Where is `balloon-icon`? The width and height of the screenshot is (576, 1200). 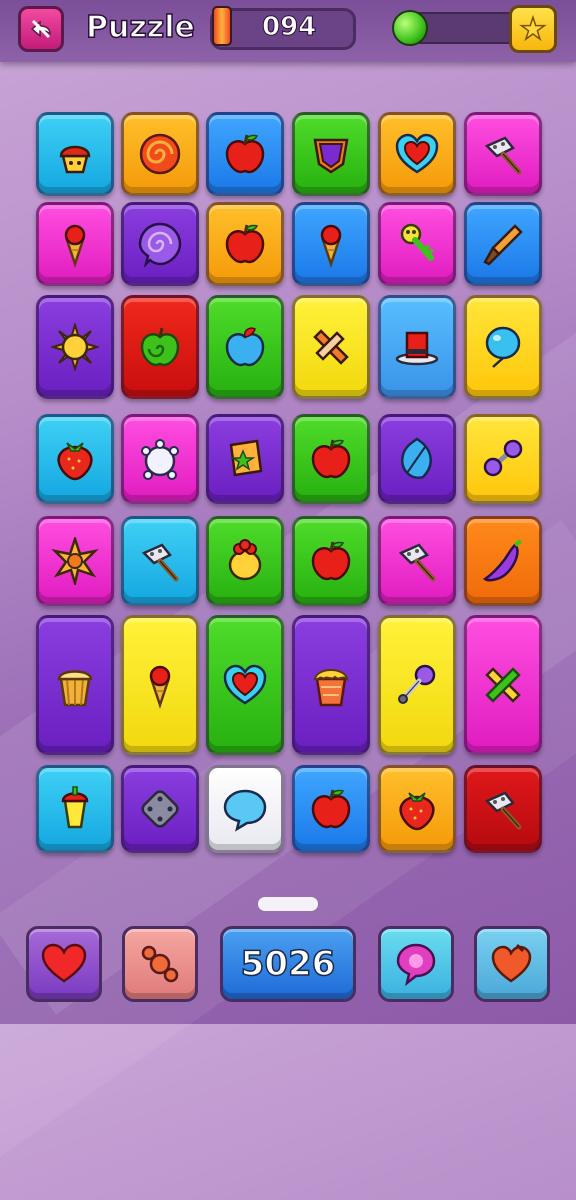
balloon-icon is located at coordinates (503, 347).